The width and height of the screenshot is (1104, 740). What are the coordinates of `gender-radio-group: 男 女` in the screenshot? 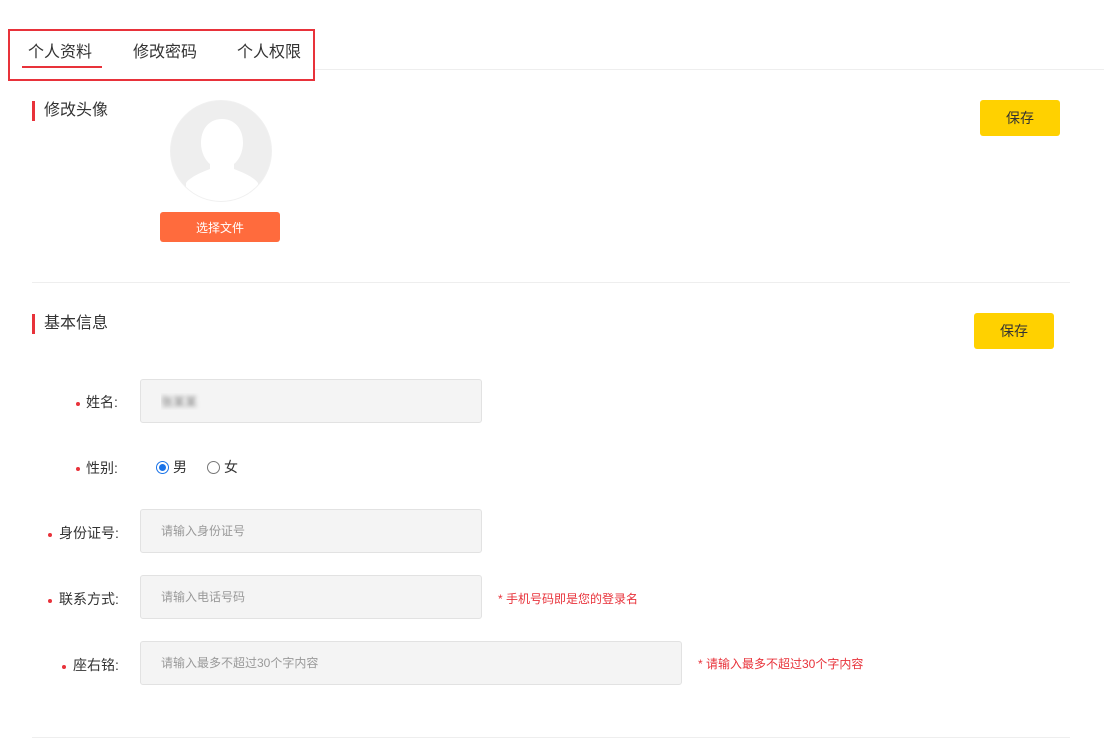 It's located at (207, 467).